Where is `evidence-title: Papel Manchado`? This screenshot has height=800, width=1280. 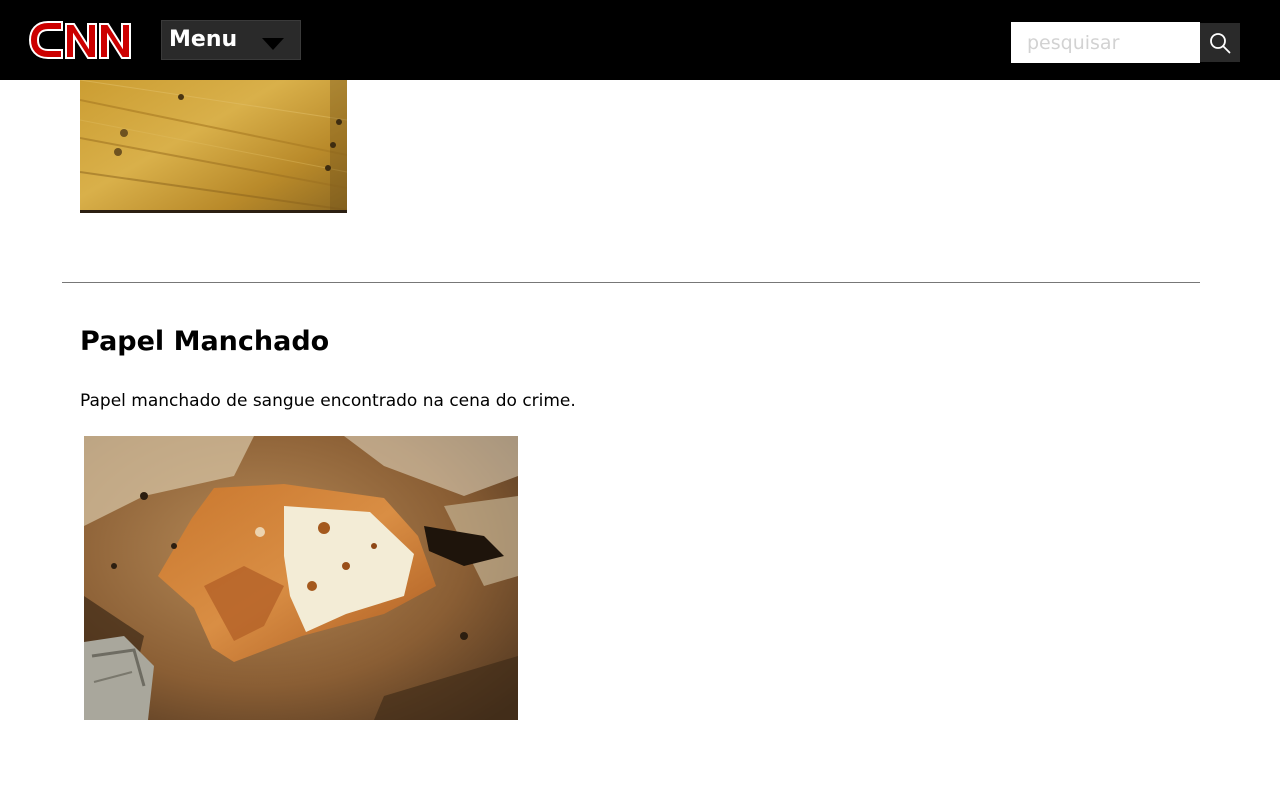 evidence-title: Papel Manchado is located at coordinates (205, 341).